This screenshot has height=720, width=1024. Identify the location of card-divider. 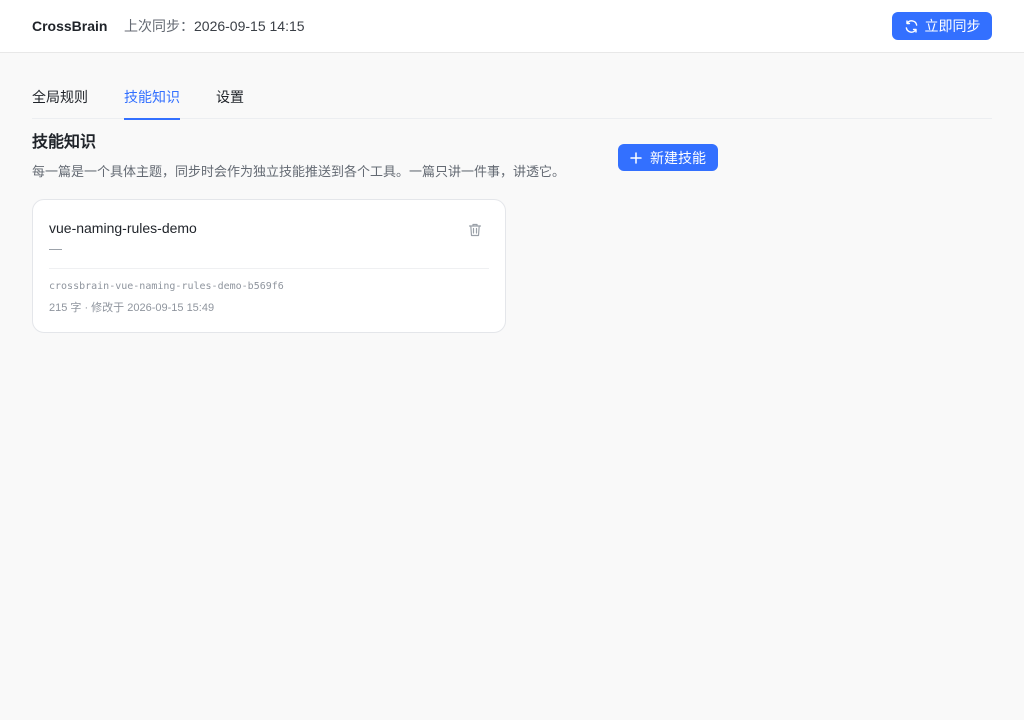
(269, 268).